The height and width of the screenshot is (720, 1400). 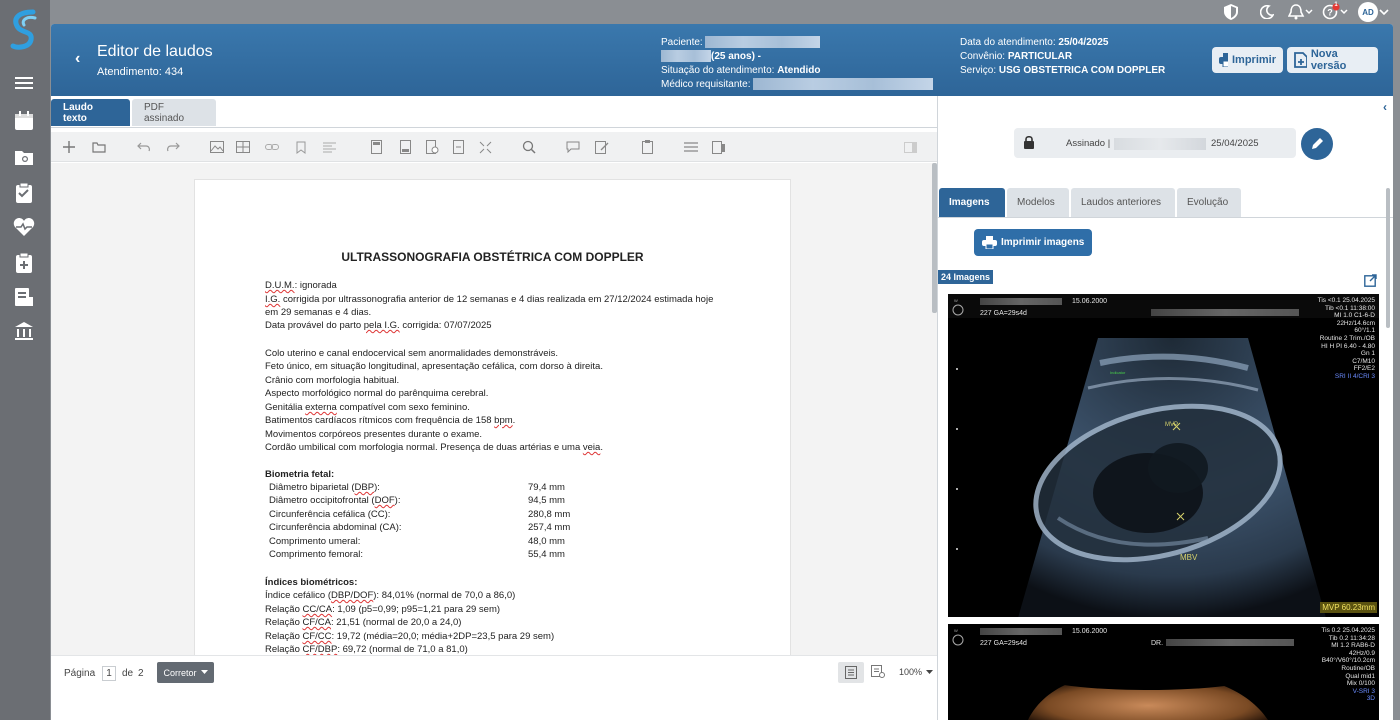 What do you see at coordinates (128, 673) in the screenshot?
I see `page-of-label: de` at bounding box center [128, 673].